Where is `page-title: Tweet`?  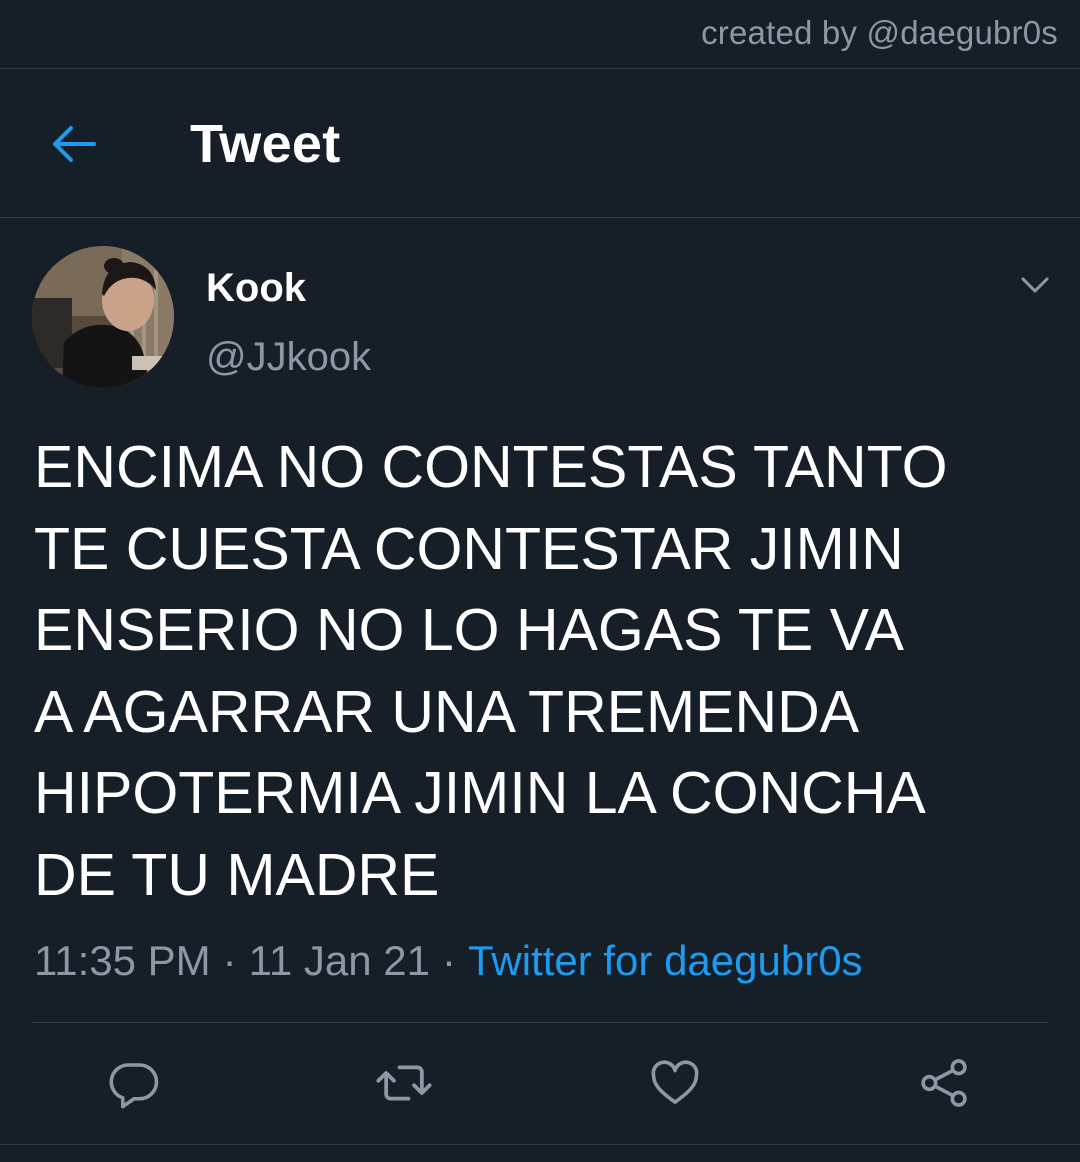
page-title: Tweet is located at coordinates (265, 144).